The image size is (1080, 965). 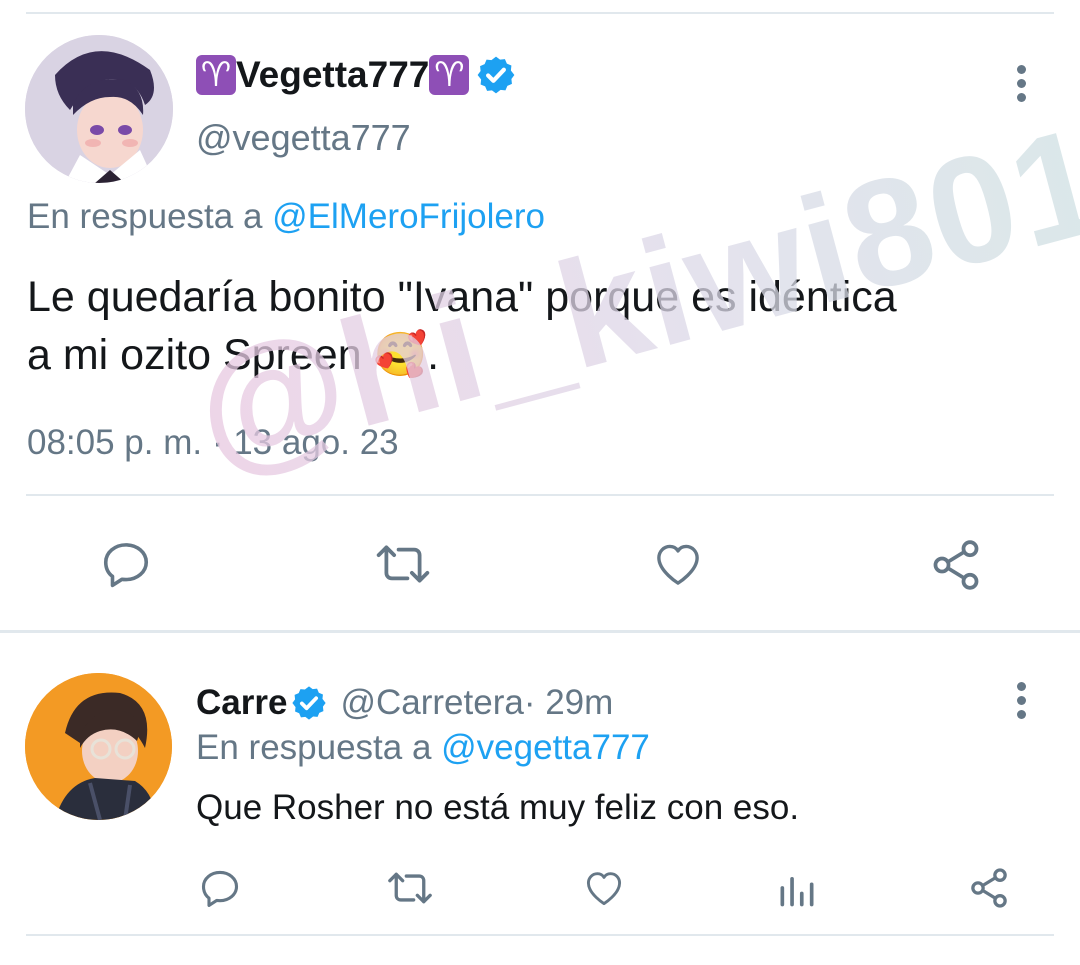 I want to click on reply-context: En respuesta a @ElMeroFrijolero, so click(x=286, y=217).